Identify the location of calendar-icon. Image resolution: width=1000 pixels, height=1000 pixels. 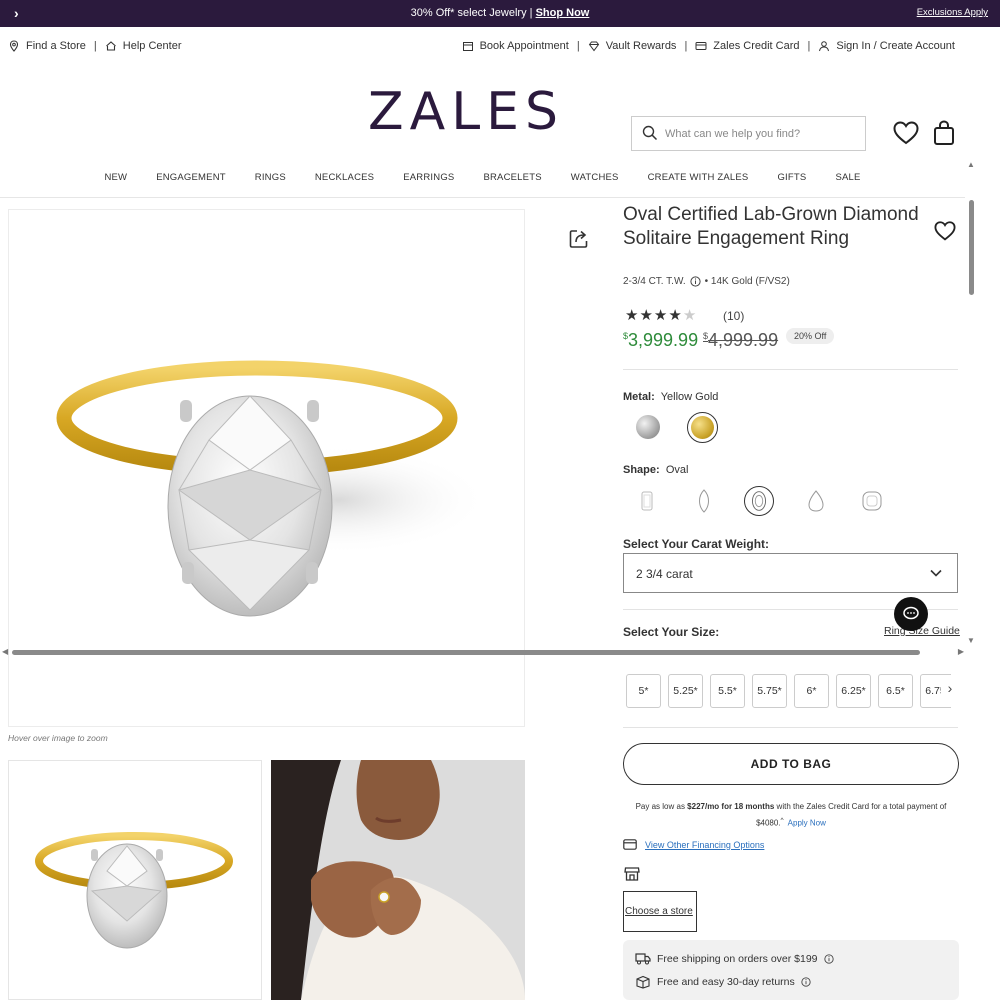
(467, 46).